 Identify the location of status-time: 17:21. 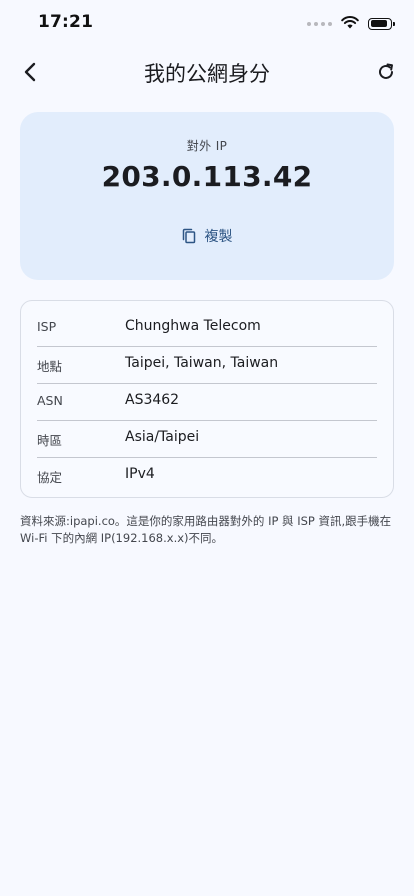
(66, 22).